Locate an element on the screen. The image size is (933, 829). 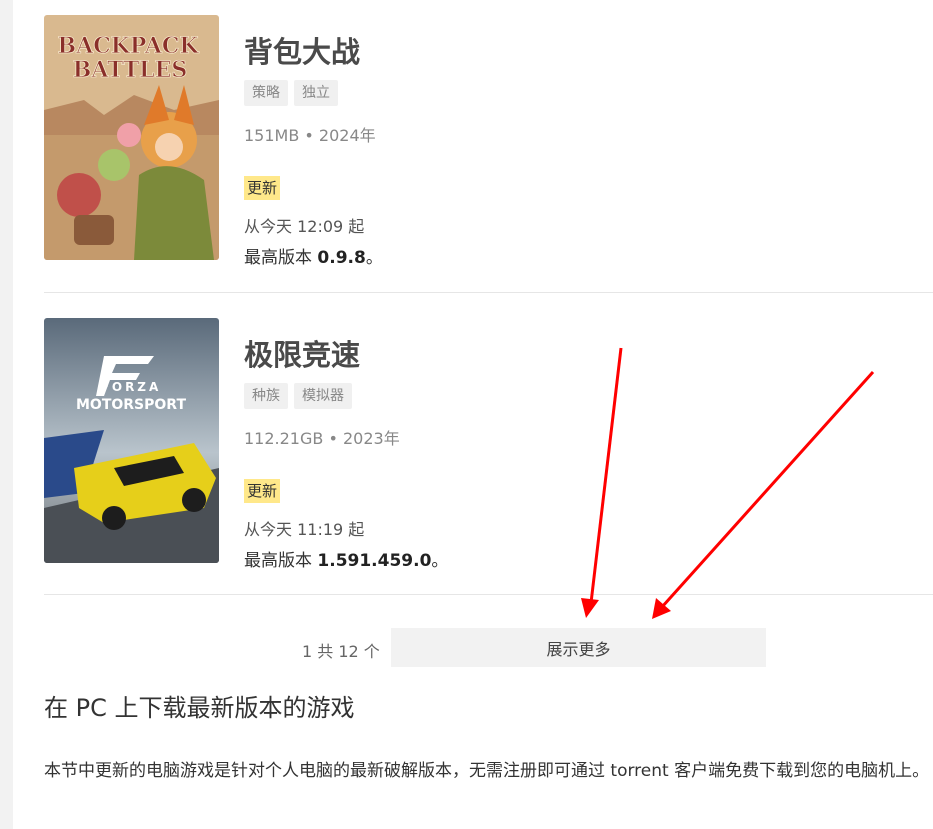
cover-logo-line2: MOTORSPORT is located at coordinates (131, 405).